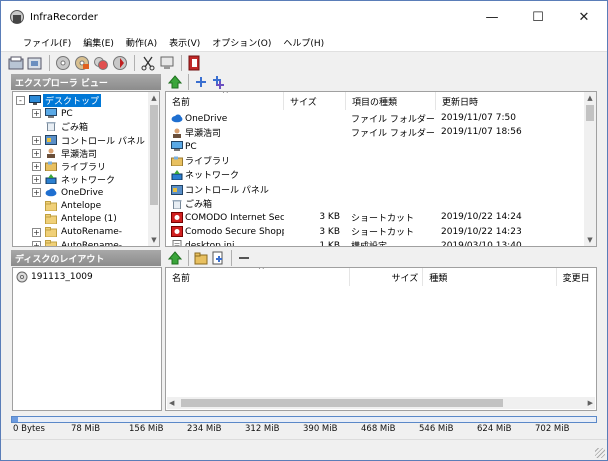 The image size is (608, 461). I want to click on menu-item-5: ヘルプ(H), so click(303, 42).